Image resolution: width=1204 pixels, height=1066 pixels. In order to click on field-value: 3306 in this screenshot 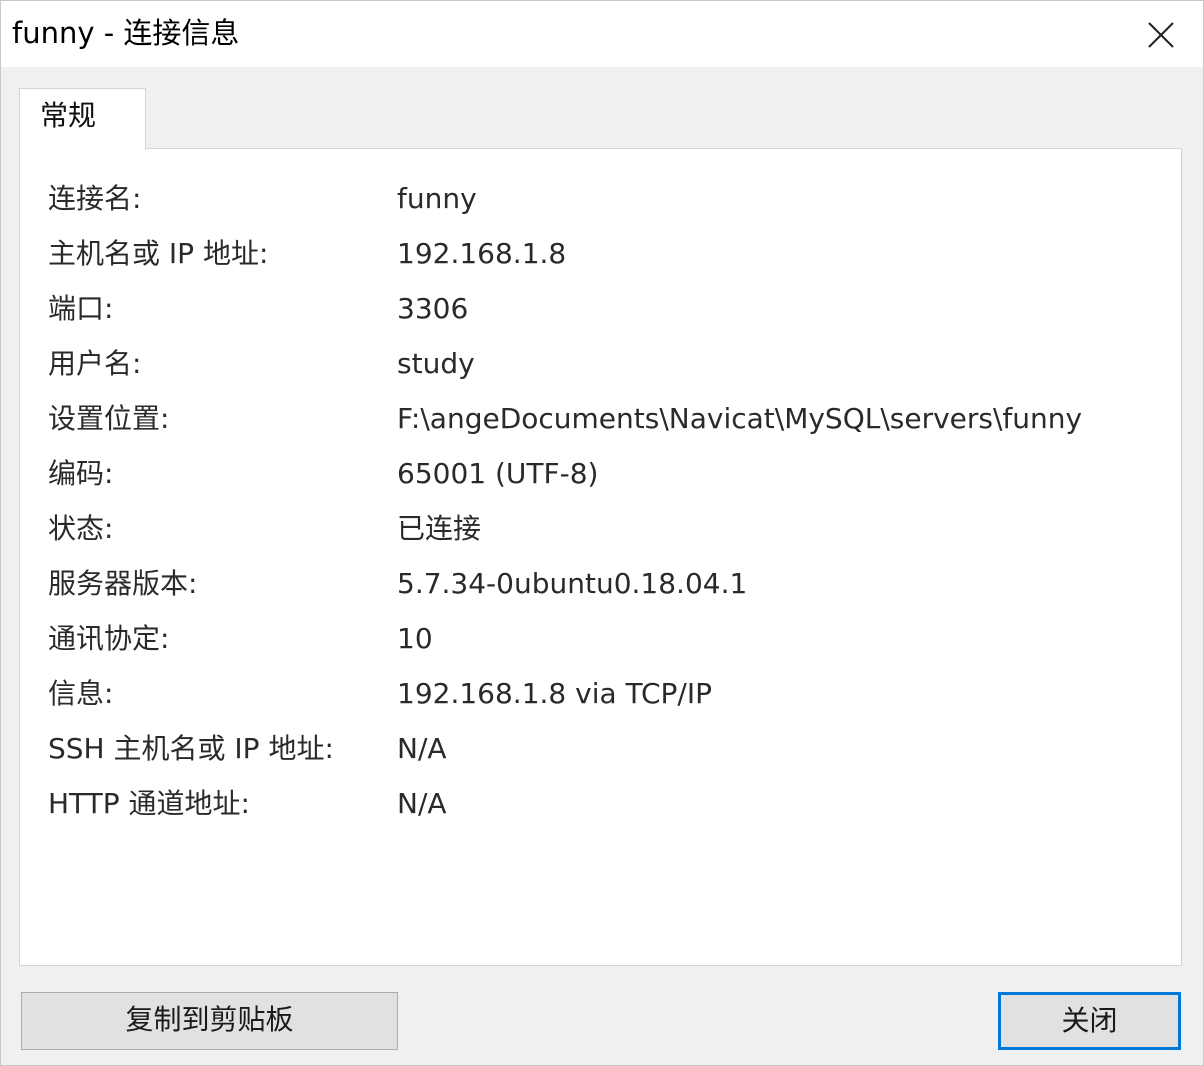, I will do `click(433, 308)`.